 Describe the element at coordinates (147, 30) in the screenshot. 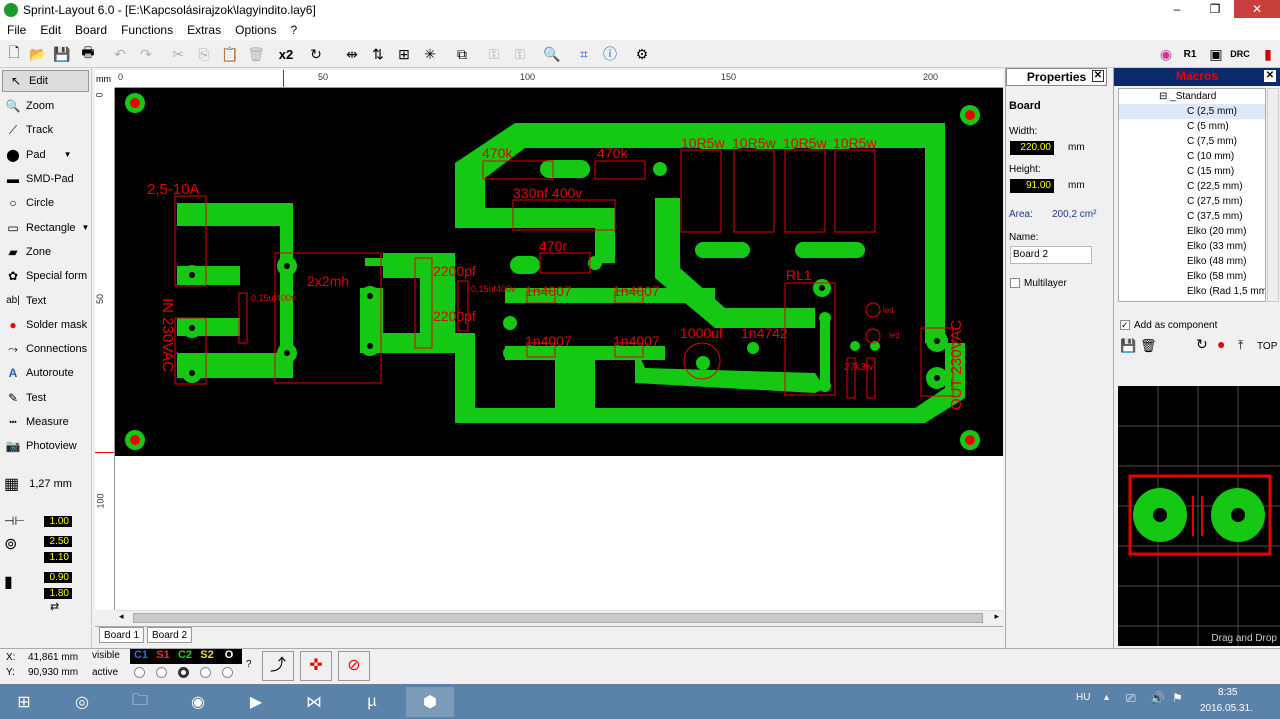

I see `menu-functions: Functions` at that location.